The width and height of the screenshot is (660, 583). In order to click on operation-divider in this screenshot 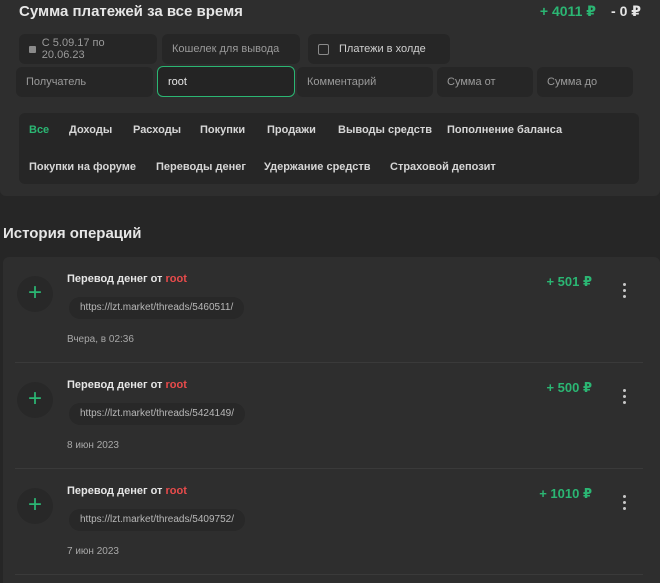, I will do `click(329, 574)`.